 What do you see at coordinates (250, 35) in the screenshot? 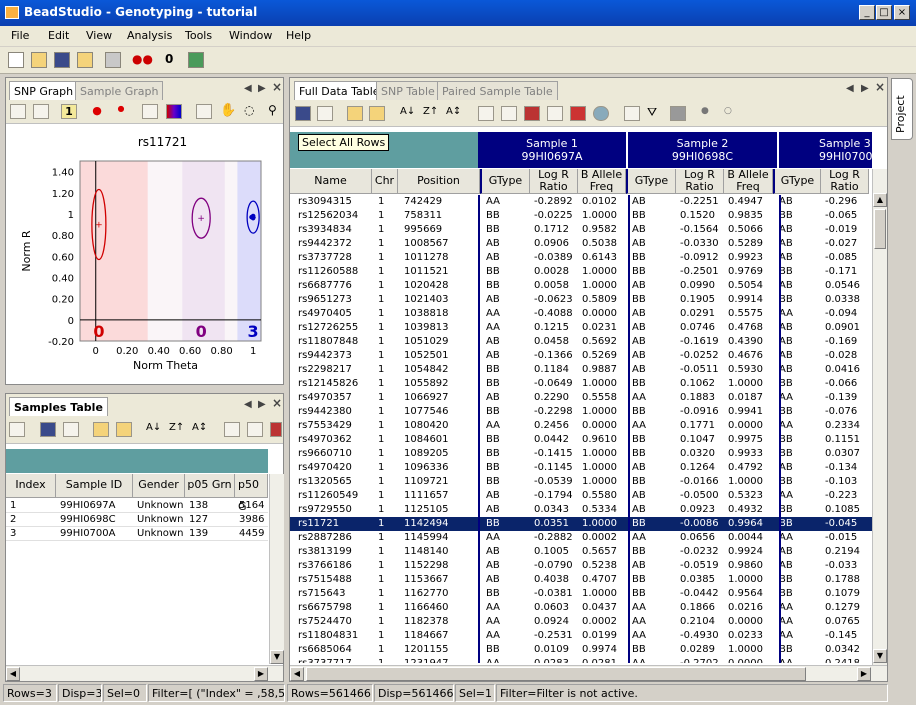
I see `menu-window: Window` at bounding box center [250, 35].